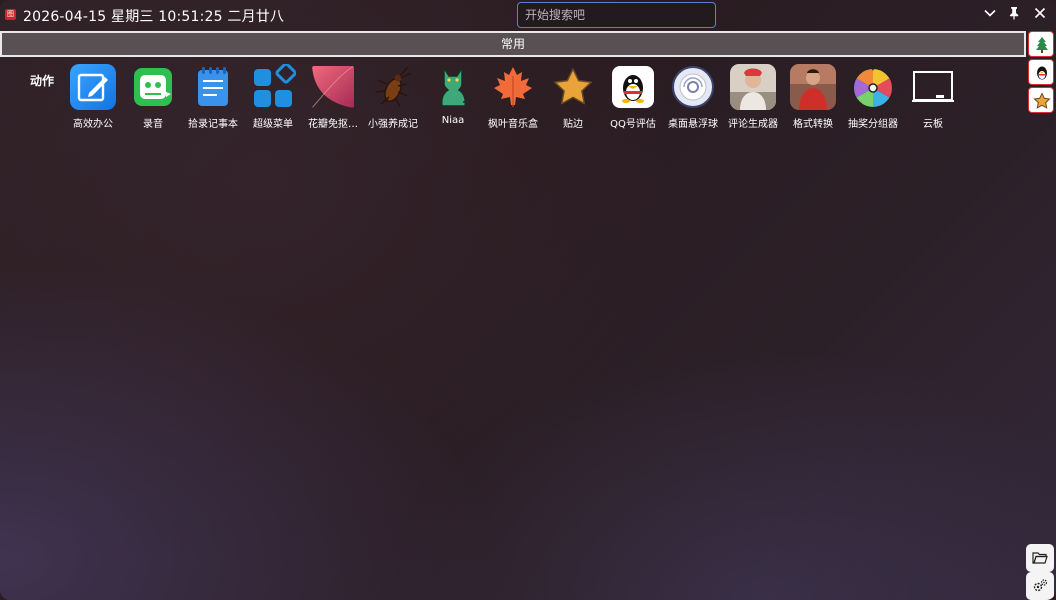  What do you see at coordinates (513, 87) in the screenshot?
I see `maple-leaf-icon` at bounding box center [513, 87].